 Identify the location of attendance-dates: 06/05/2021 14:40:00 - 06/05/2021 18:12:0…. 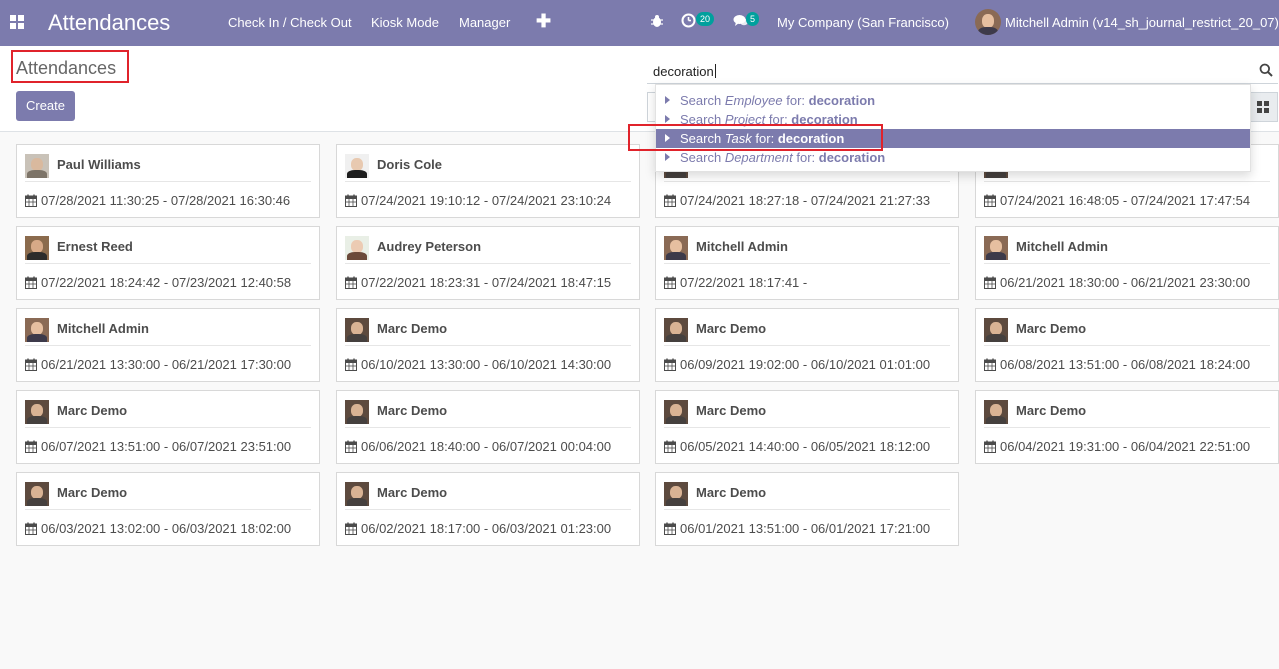
(805, 446).